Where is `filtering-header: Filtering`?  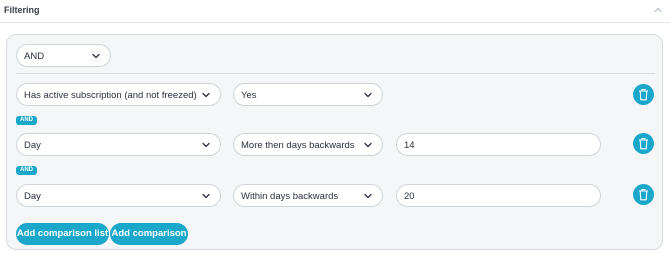 filtering-header: Filtering is located at coordinates (335, 11).